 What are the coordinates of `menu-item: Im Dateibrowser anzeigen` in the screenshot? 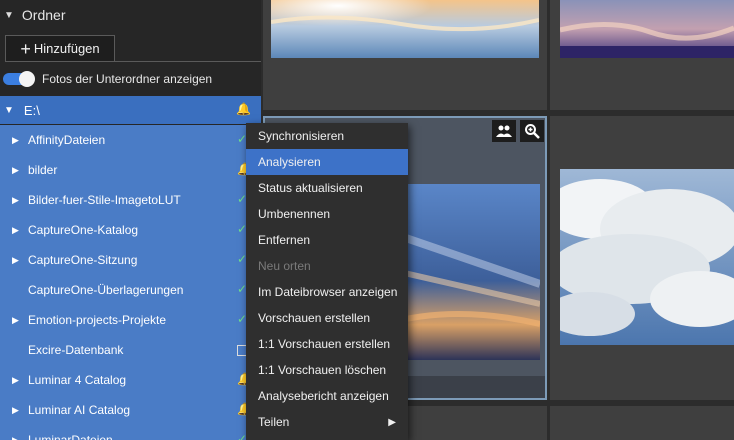 It's located at (327, 292).